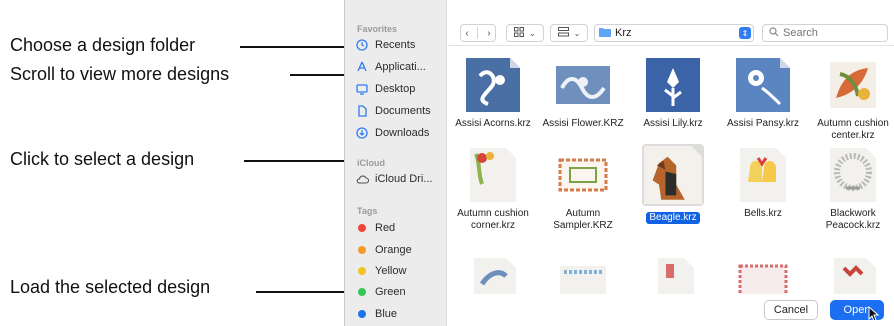  Describe the element at coordinates (385, 45) in the screenshot. I see `sidebar-item-recents: Recents` at that location.